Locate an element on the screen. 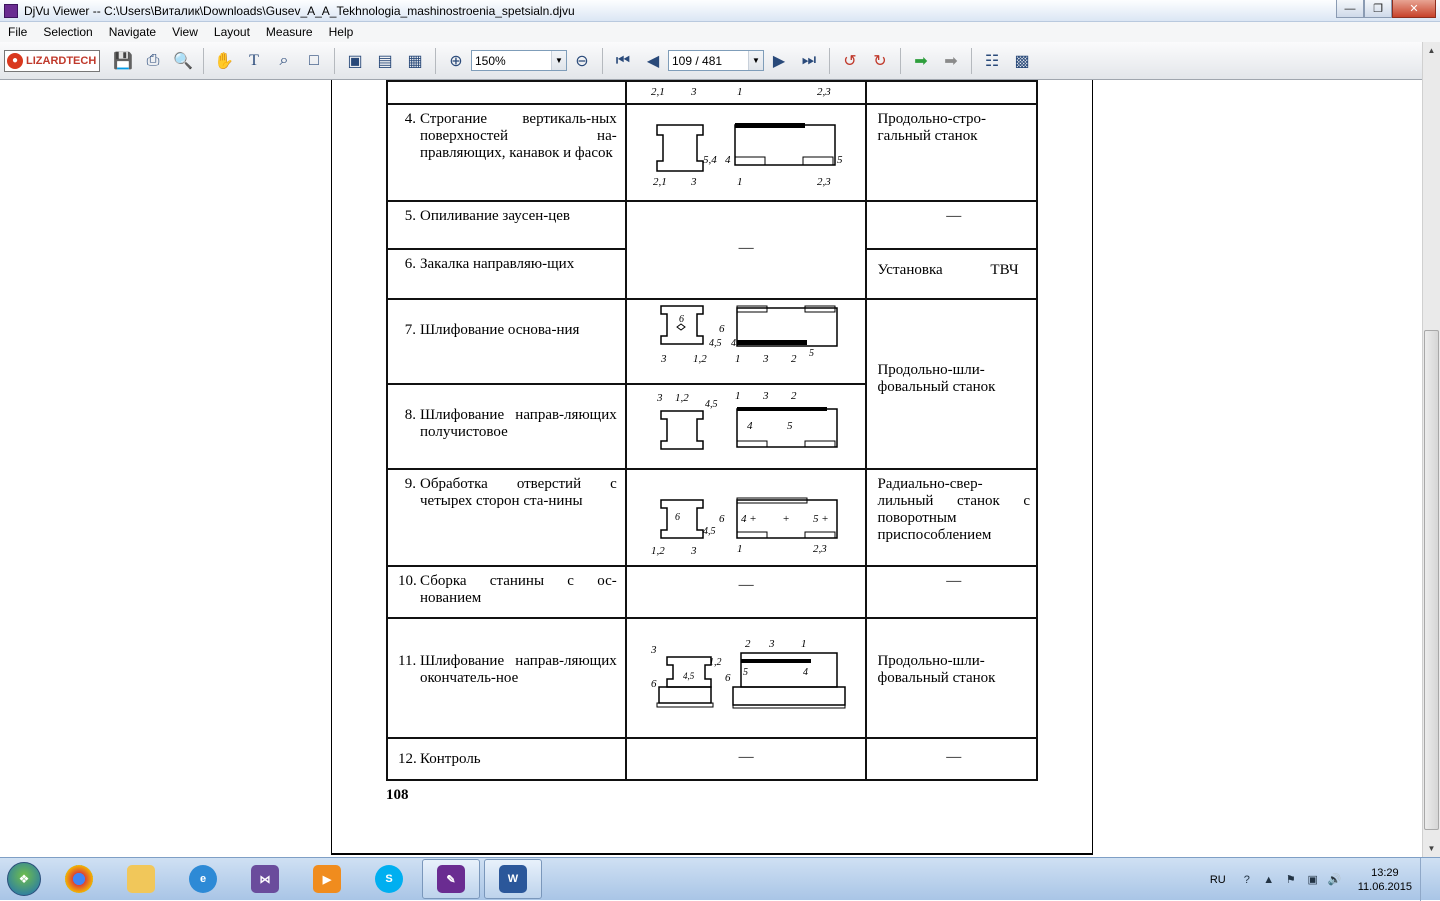  taskbar-media: ▶ is located at coordinates (327, 879).